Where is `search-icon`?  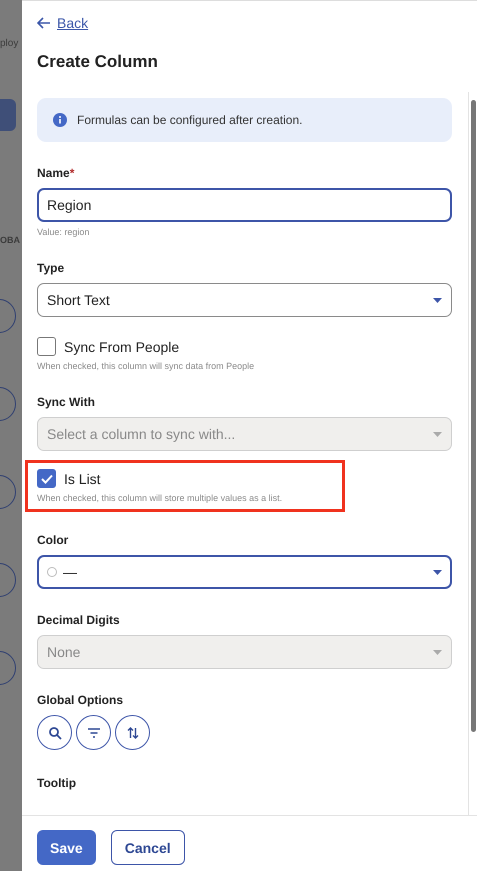 search-icon is located at coordinates (55, 733).